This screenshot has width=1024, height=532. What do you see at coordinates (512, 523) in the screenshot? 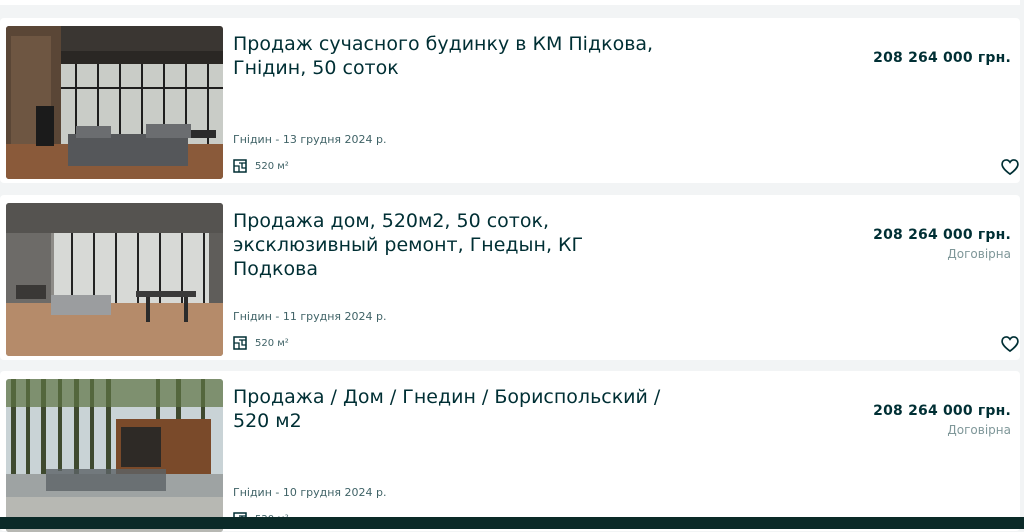
I see `bottom-bar` at bounding box center [512, 523].